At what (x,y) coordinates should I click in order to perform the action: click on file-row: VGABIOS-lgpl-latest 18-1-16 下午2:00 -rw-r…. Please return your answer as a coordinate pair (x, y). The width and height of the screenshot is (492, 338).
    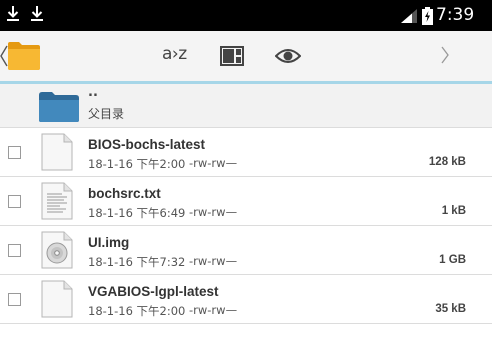
    Looking at the image, I should click on (246, 299).